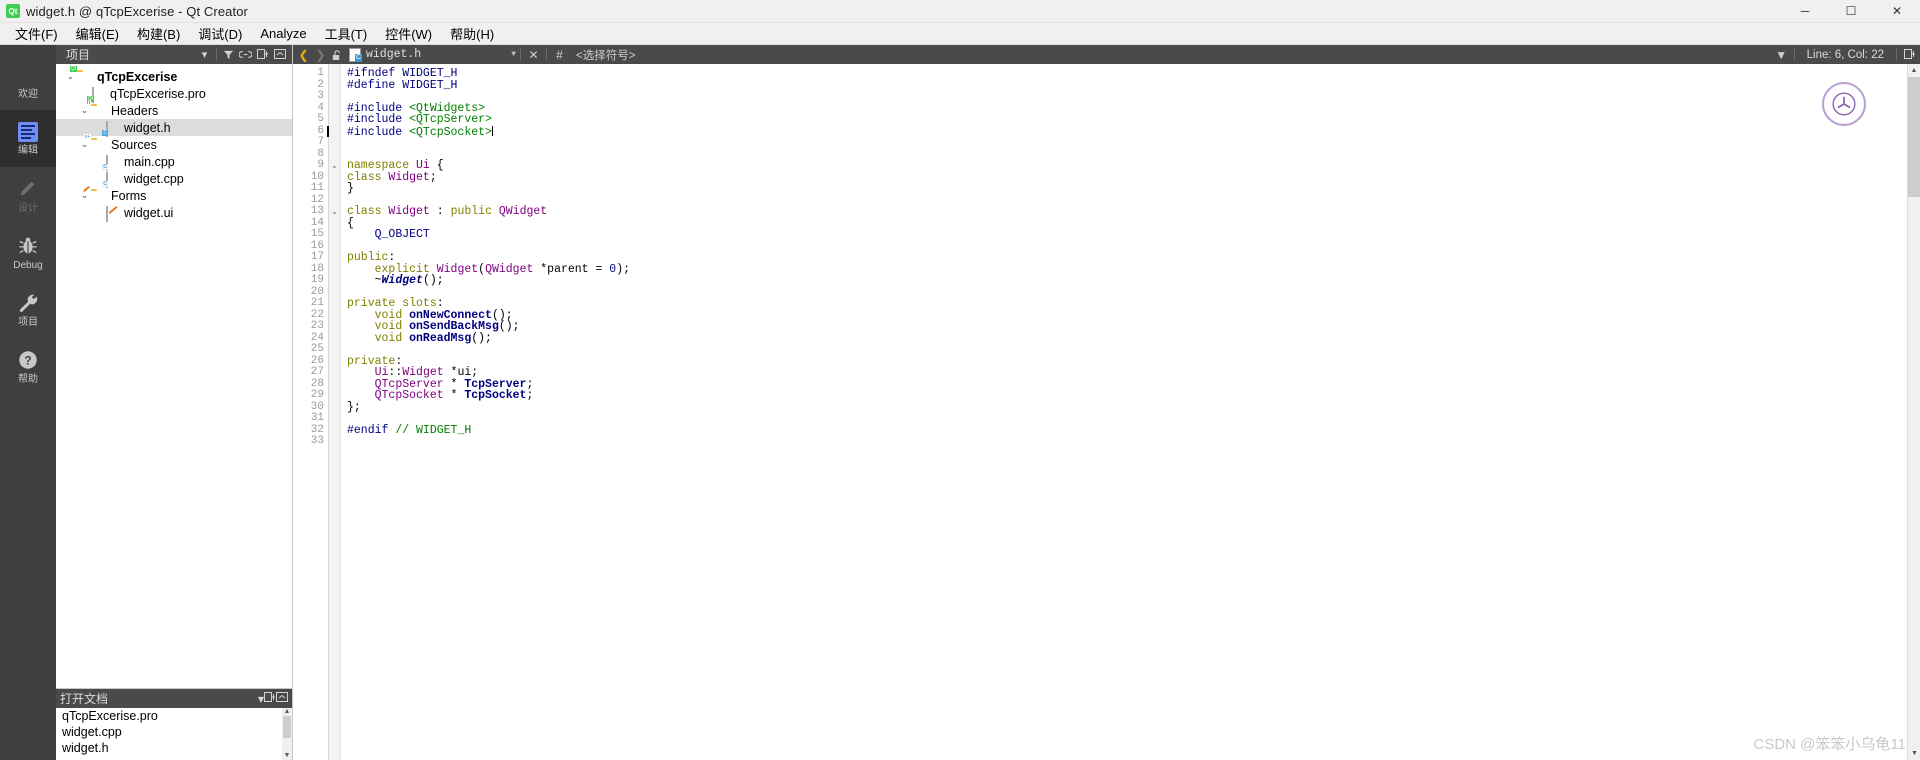 Image resolution: width=1920 pixels, height=760 pixels. What do you see at coordinates (174, 179) in the screenshot?
I see `tree-item-widget-cpp: C widget.cpp` at bounding box center [174, 179].